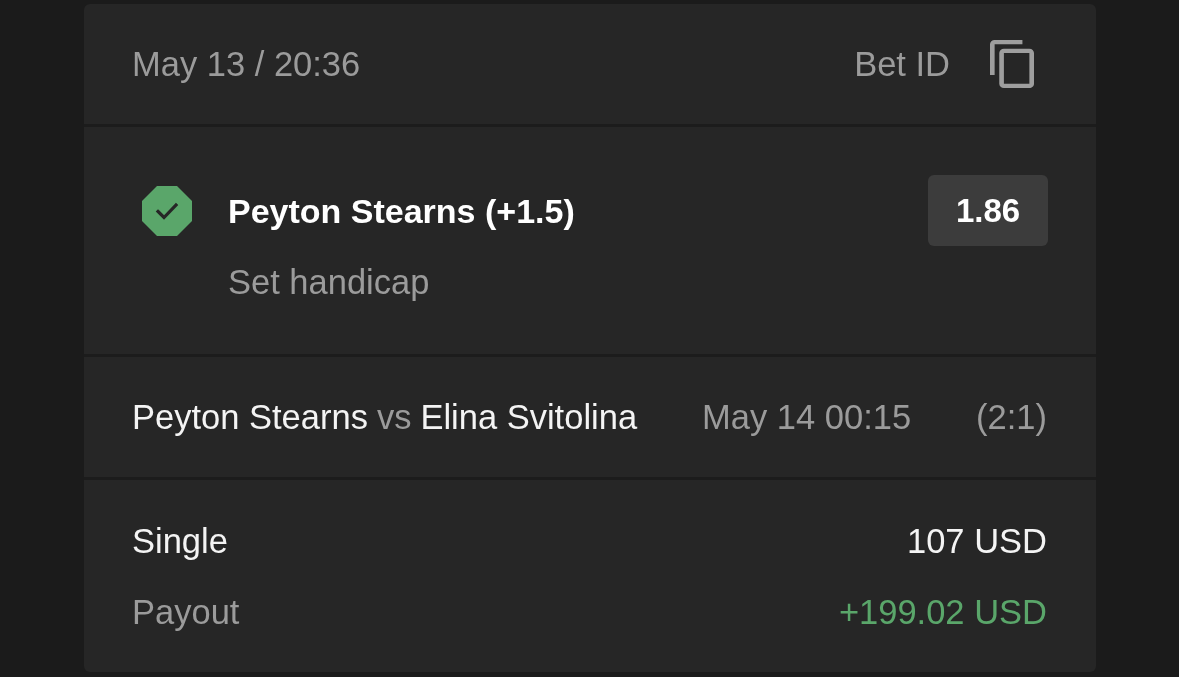  I want to click on home-player: Peyton Stearns, so click(250, 417).